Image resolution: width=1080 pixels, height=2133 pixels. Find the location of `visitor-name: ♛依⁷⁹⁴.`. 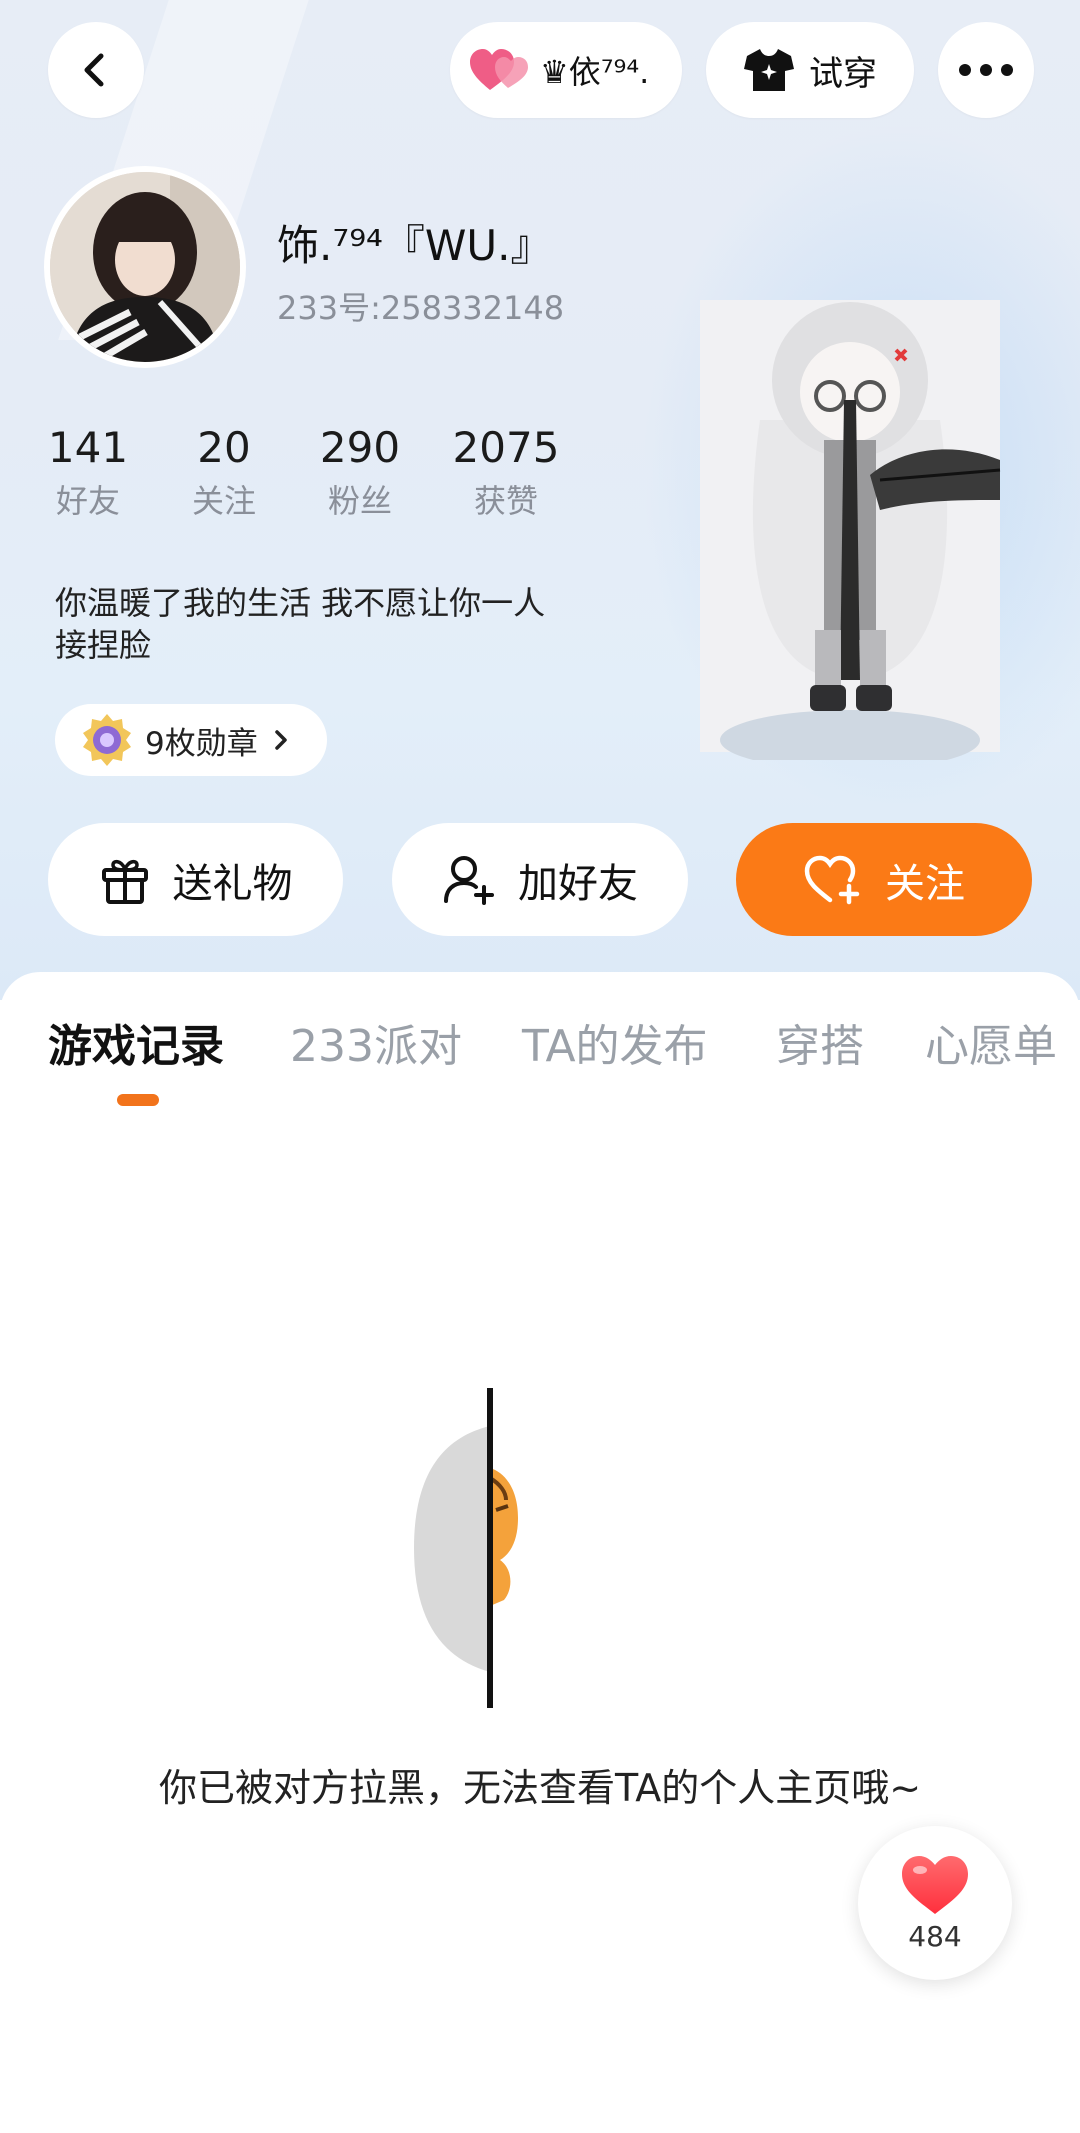

visitor-name: ♛依⁷⁹⁴. is located at coordinates (595, 72).